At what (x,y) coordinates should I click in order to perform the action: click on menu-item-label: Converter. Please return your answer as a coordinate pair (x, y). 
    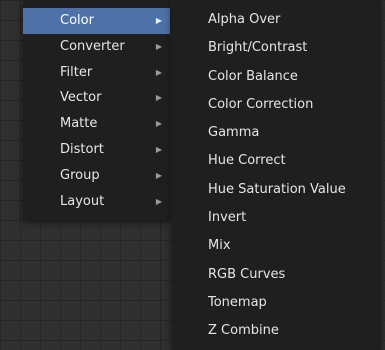
    Looking at the image, I should click on (92, 46).